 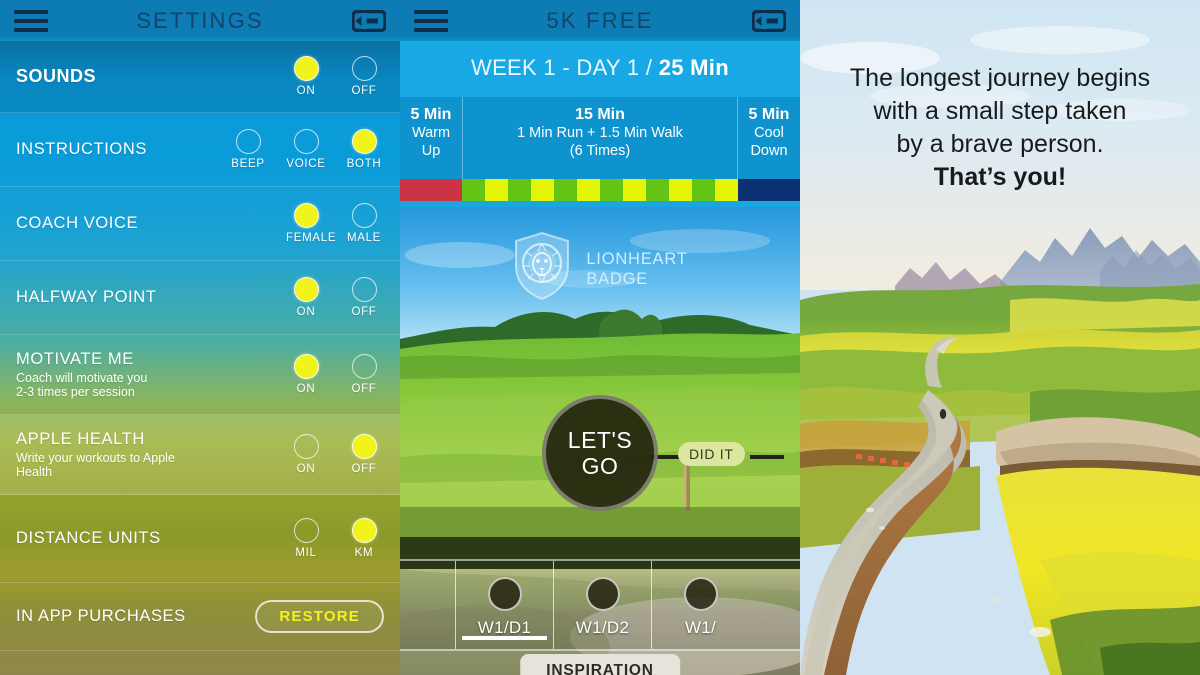 I want to click on carousel-item-w1d3: W1/, so click(x=700, y=605).